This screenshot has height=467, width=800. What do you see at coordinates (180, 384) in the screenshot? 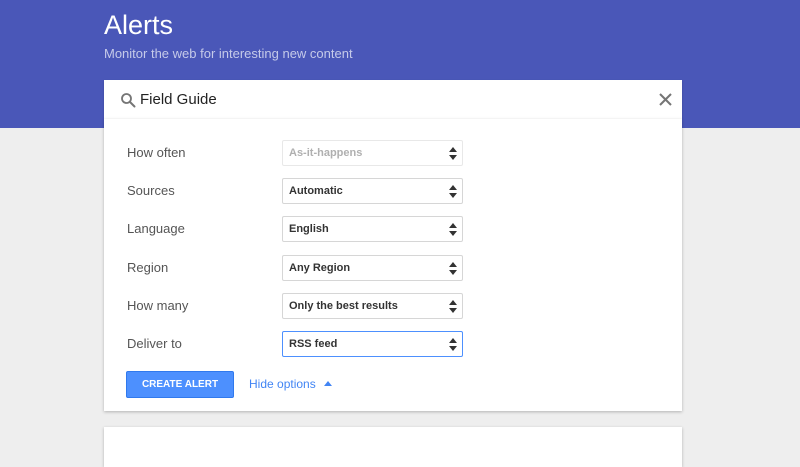
I see `create-alert-button: CREATE ALERT` at bounding box center [180, 384].